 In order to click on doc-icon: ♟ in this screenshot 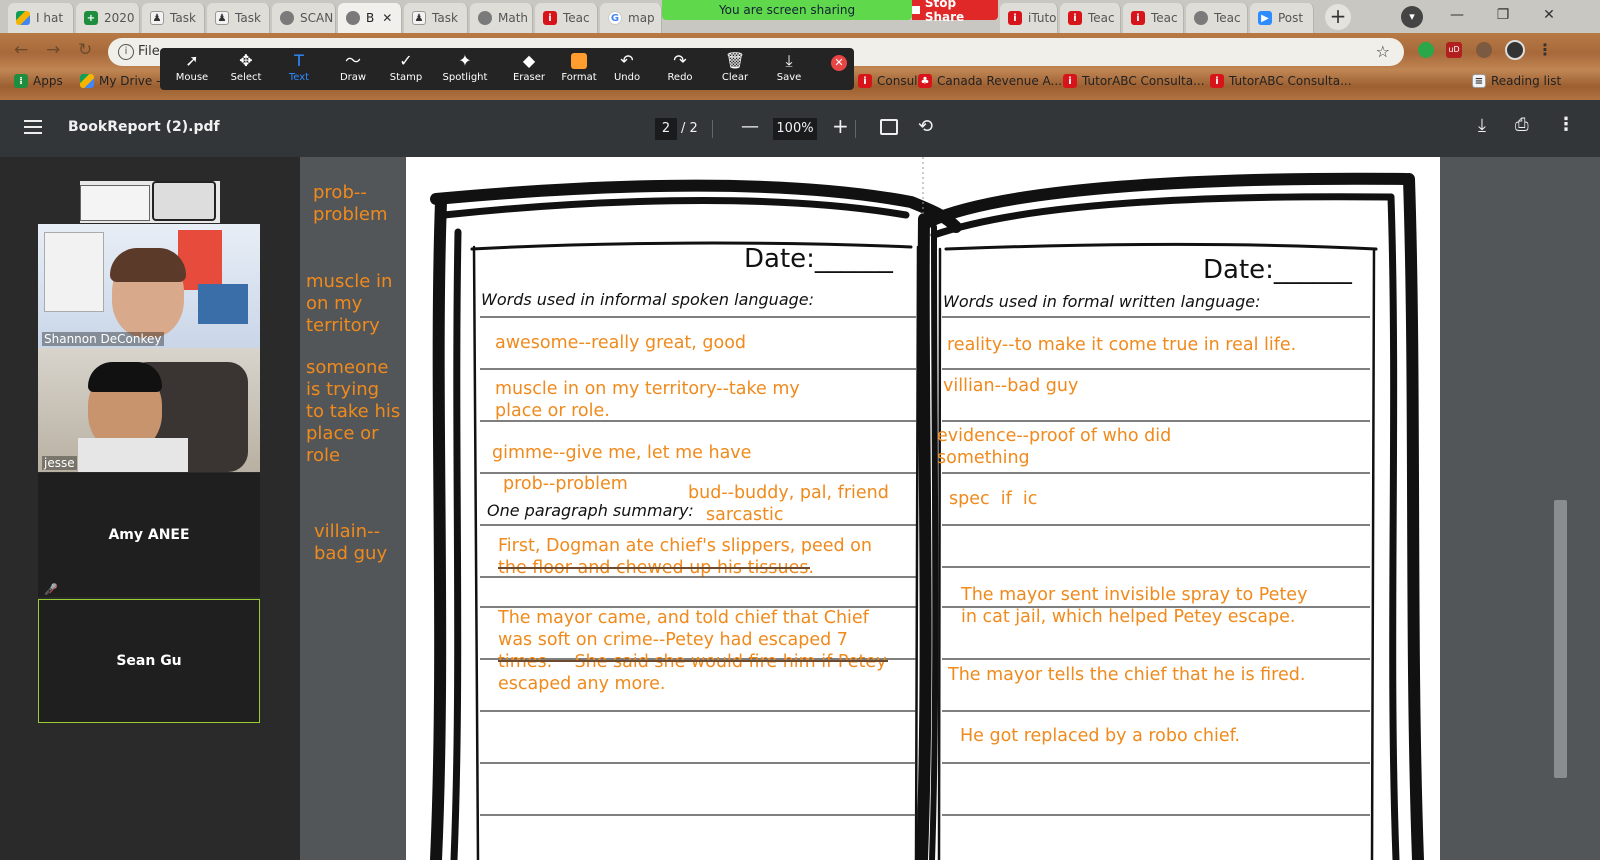, I will do `click(419, 18)`.